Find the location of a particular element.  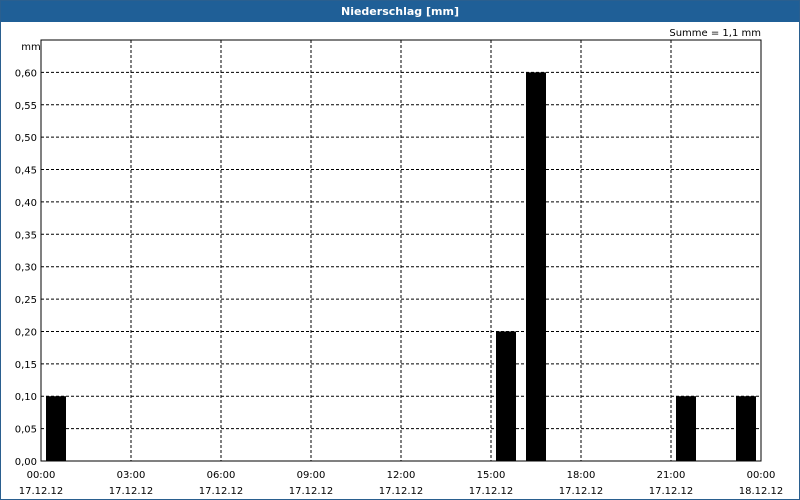

x-tick-date: 18.12.12 is located at coordinates (761, 491).